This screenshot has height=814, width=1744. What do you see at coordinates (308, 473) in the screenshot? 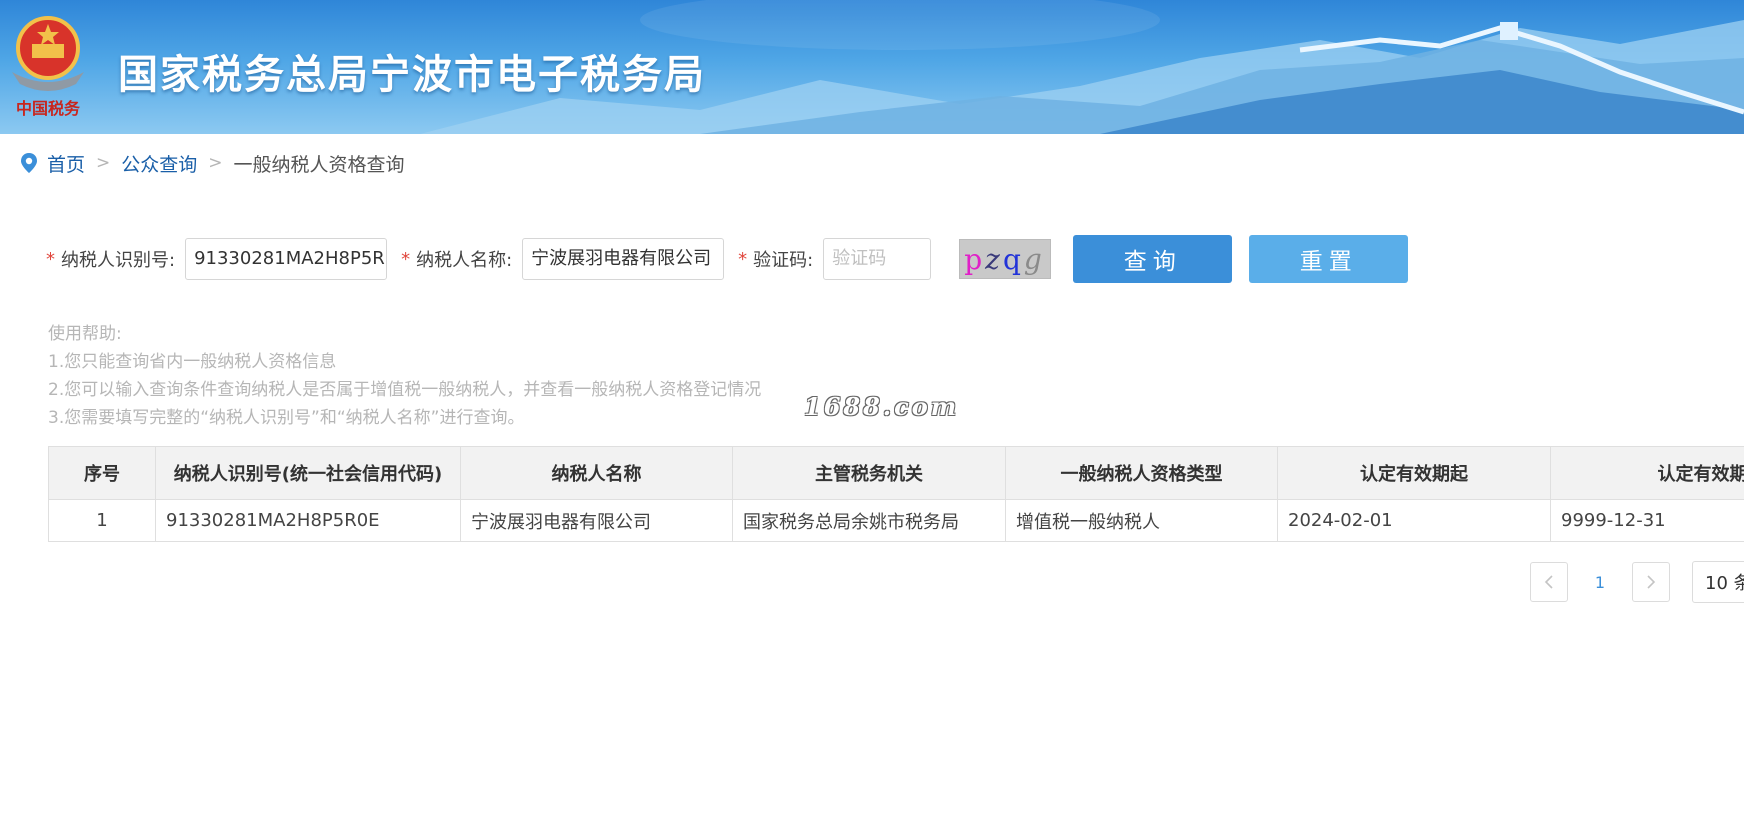
I see `column-header: 纳税人识别号(统一社会信用代码)` at bounding box center [308, 473].